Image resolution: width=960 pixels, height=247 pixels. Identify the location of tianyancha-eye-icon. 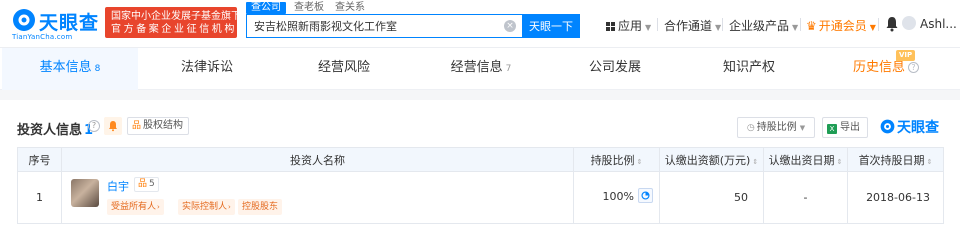
(887, 126).